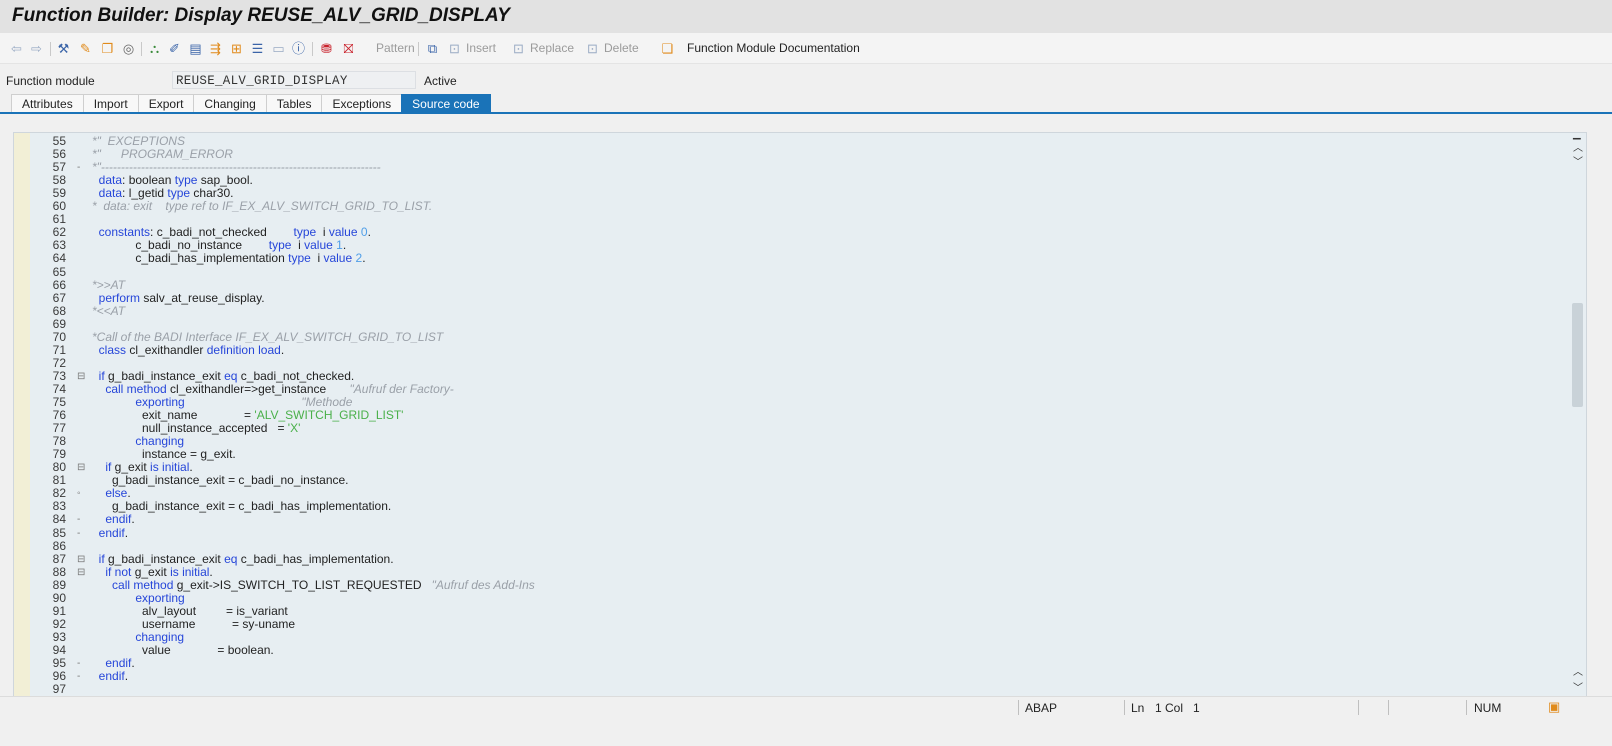 This screenshot has width=1612, height=746. What do you see at coordinates (779, 663) in the screenshot?
I see `code-line: 95- endif.` at bounding box center [779, 663].